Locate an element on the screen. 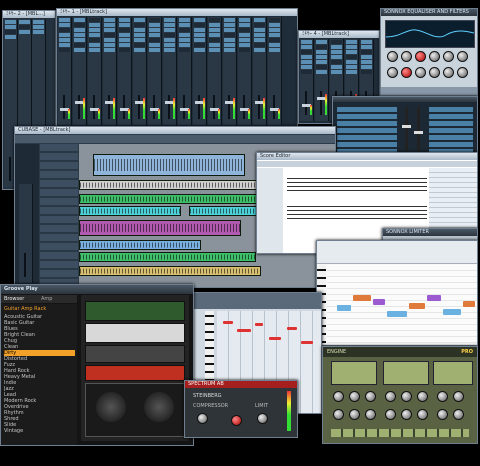 Image resolution: width=480 pixels, height=466 pixels. amp-rack is located at coordinates (135, 368).